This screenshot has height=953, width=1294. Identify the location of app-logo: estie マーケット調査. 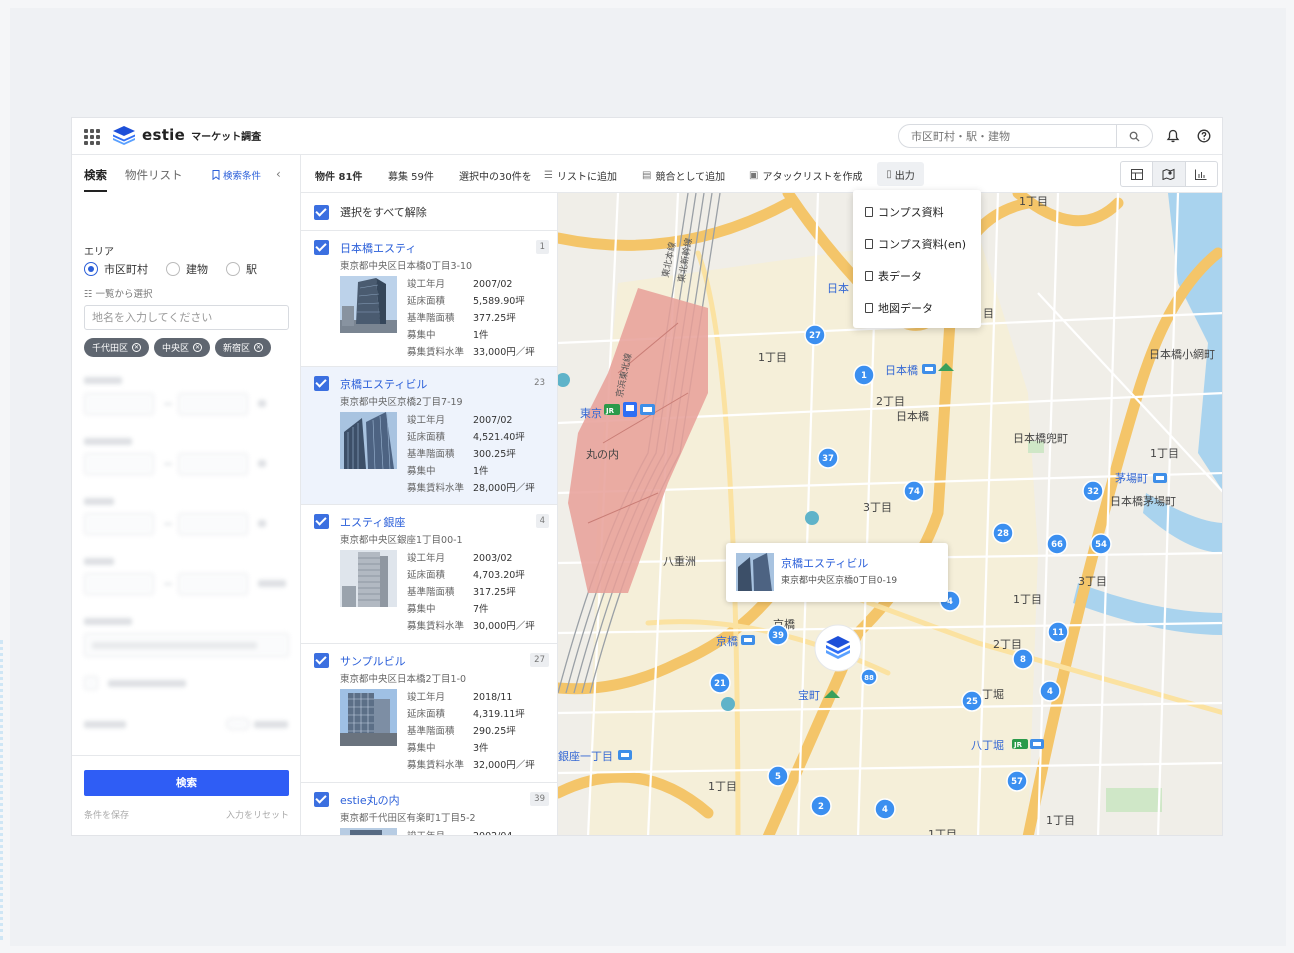
(186, 135).